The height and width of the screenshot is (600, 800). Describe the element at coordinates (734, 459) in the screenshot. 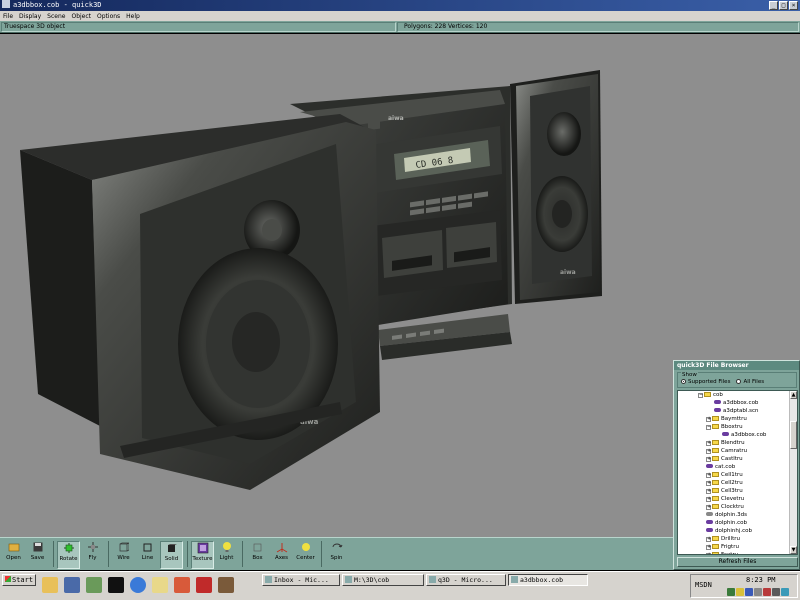

I see `tree-folder: + Castltru` at that location.